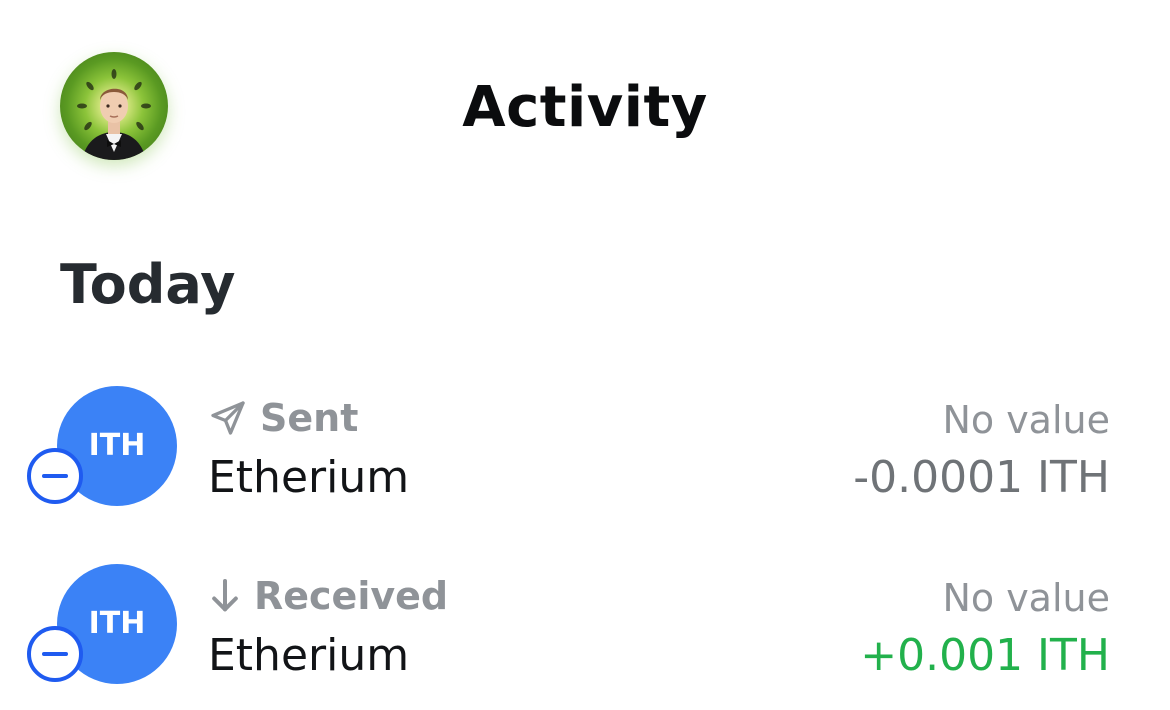 This screenshot has width=1170, height=710. Describe the element at coordinates (228, 418) in the screenshot. I see `send-arrow-icon` at that location.